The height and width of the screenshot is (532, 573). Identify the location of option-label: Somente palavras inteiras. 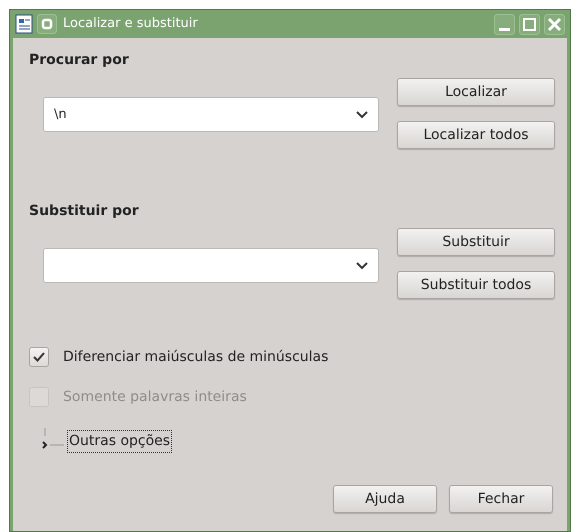
(155, 397).